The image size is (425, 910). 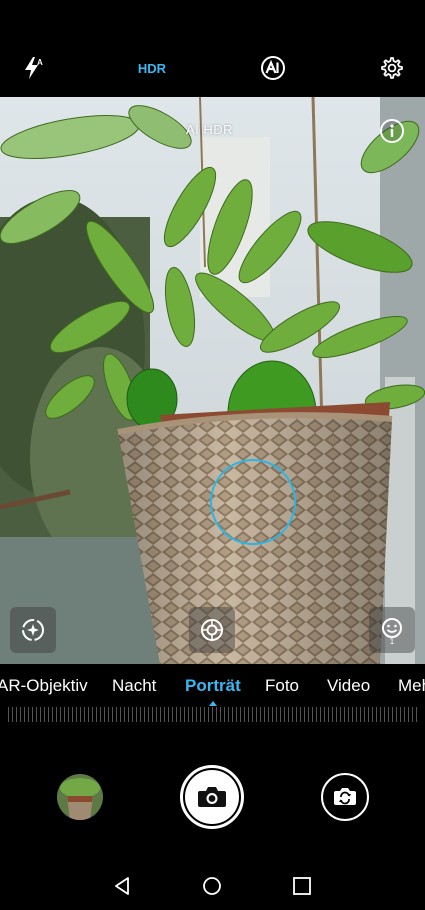 I want to click on switch-camera-icon, so click(x=345, y=797).